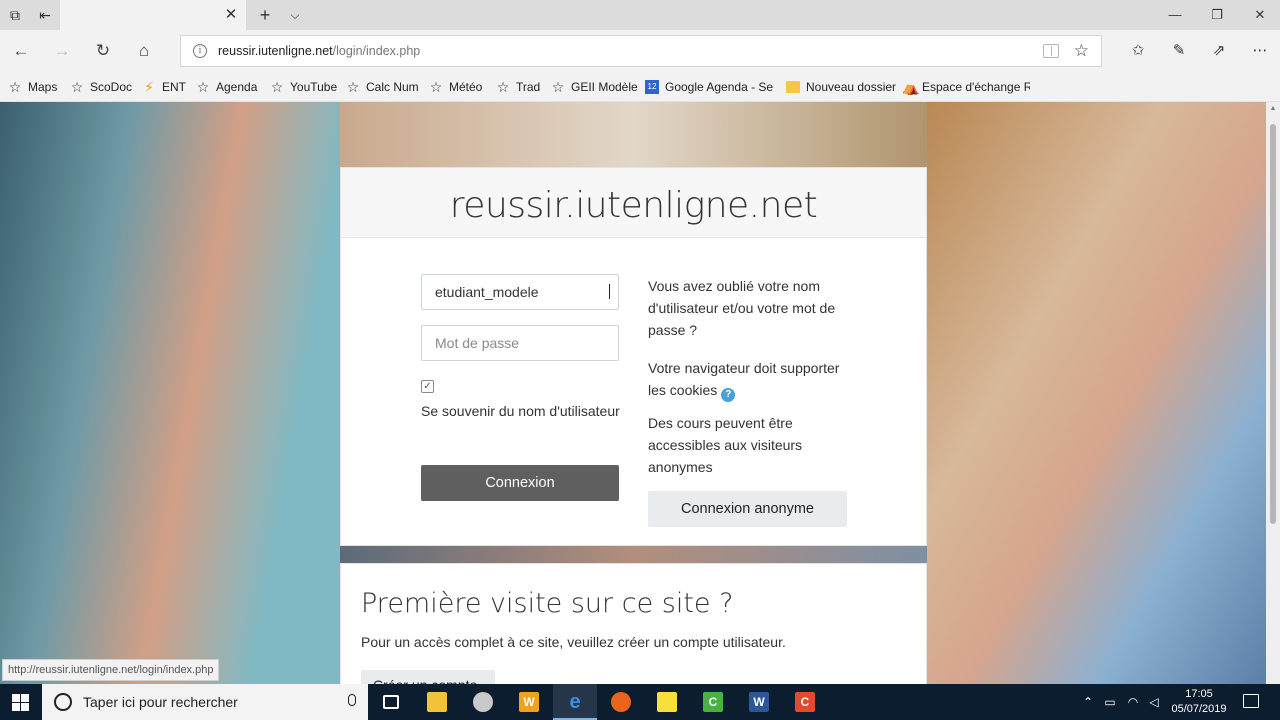  Describe the element at coordinates (62, 51) in the screenshot. I see `forward-icon: →` at that location.